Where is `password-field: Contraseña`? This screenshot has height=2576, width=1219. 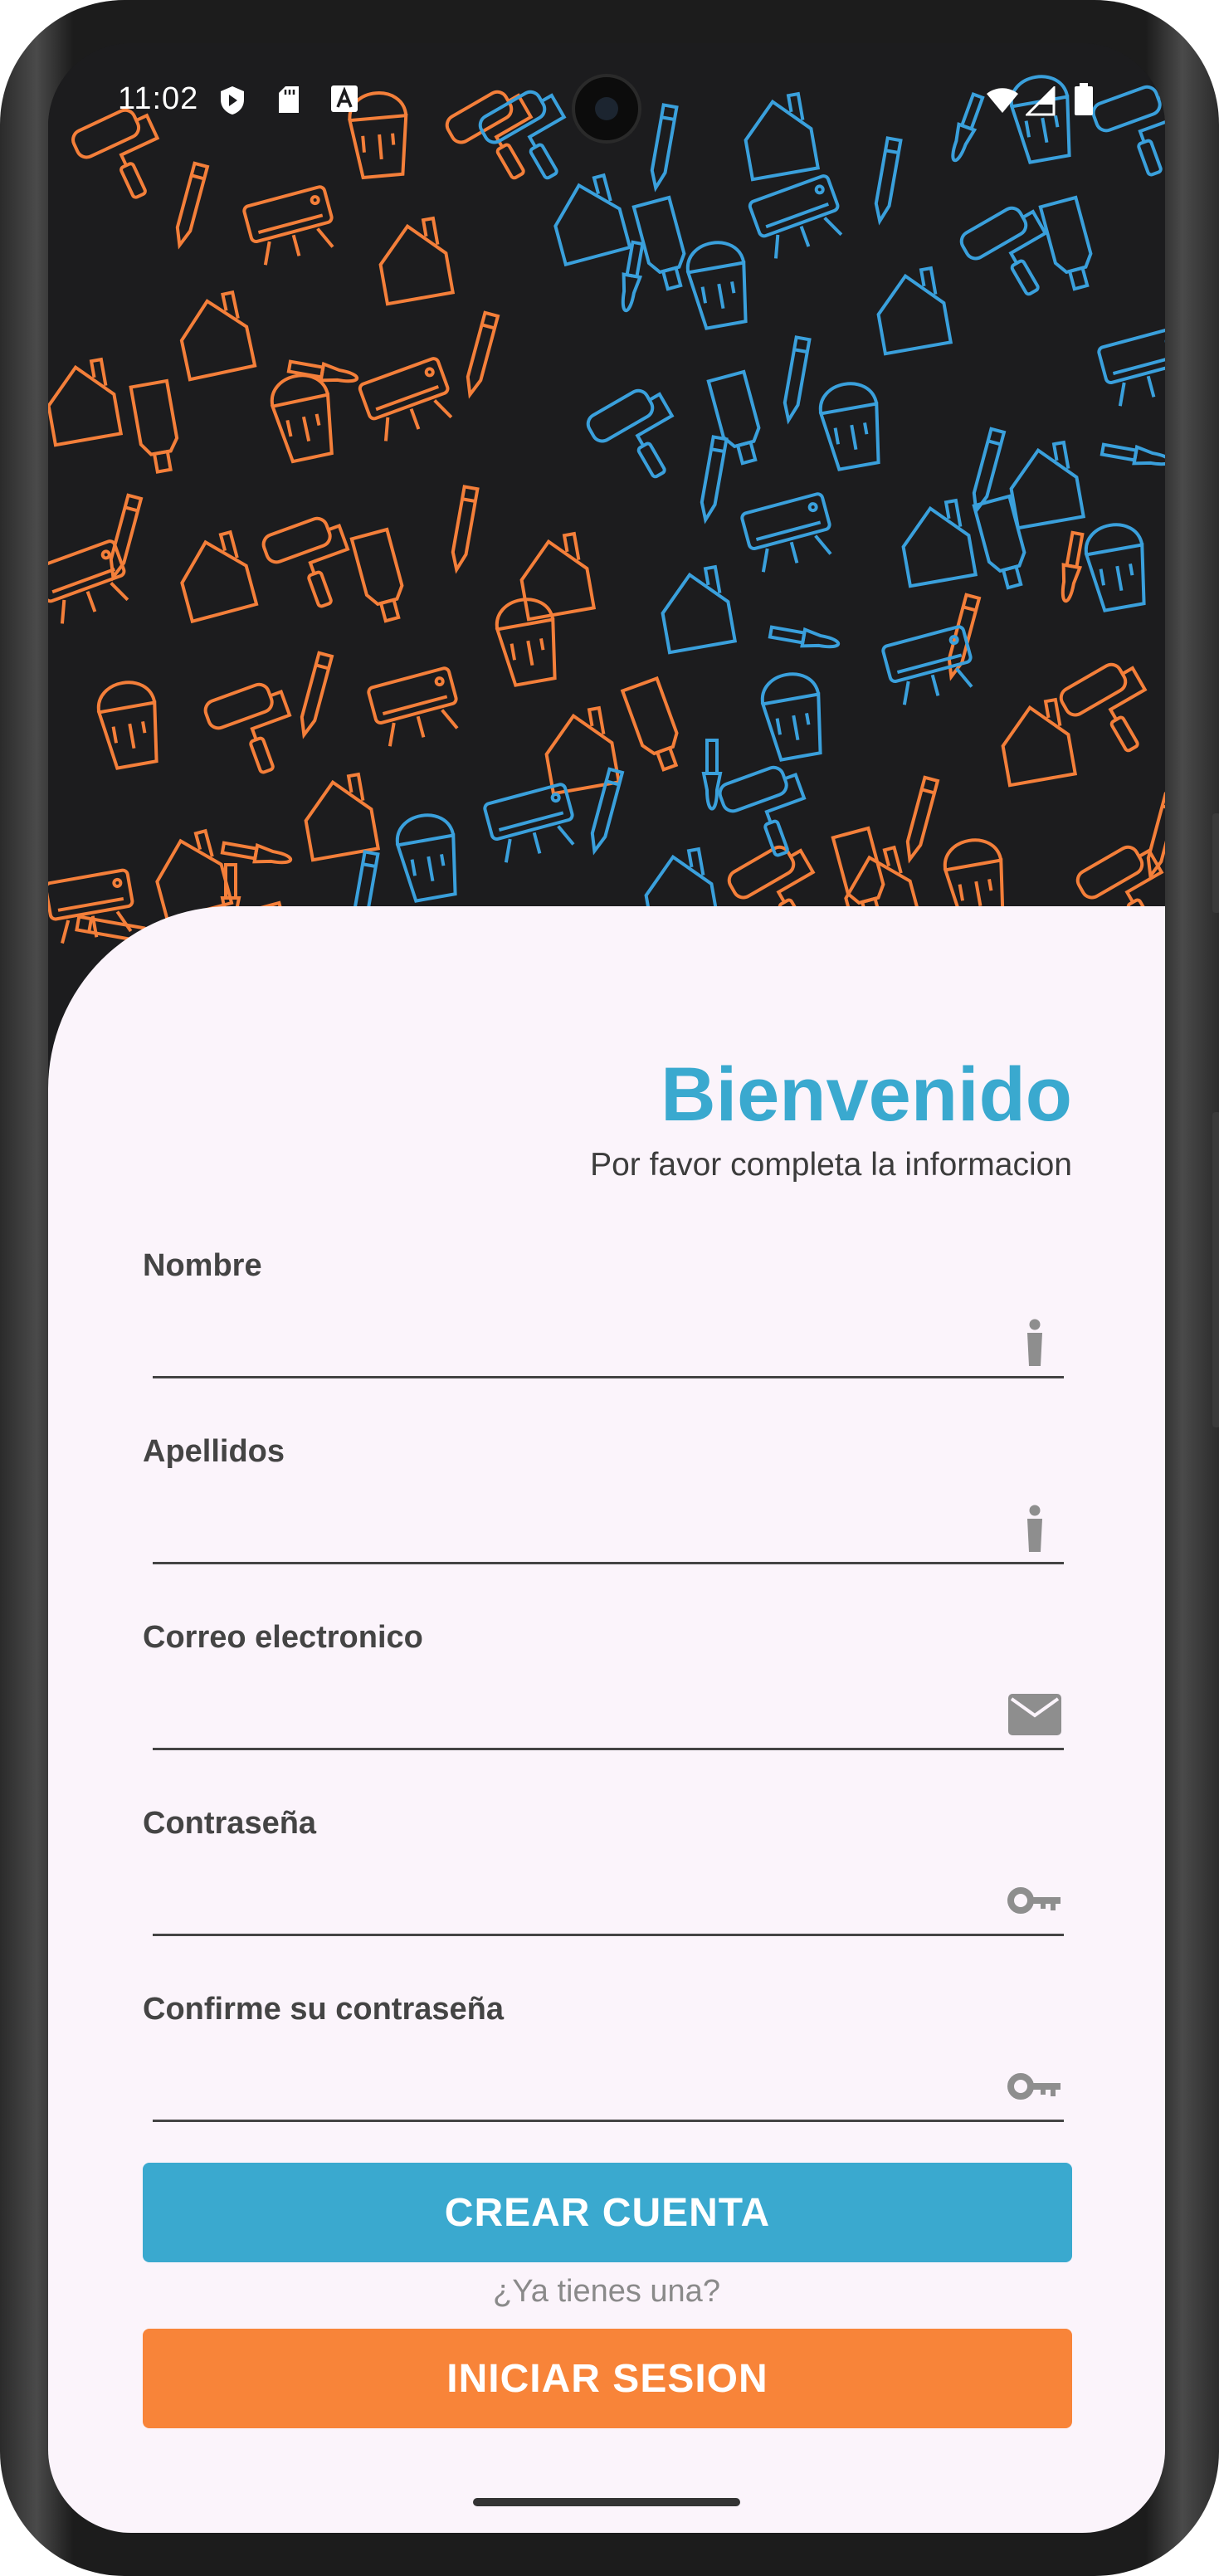 password-field: Contraseña is located at coordinates (608, 1885).